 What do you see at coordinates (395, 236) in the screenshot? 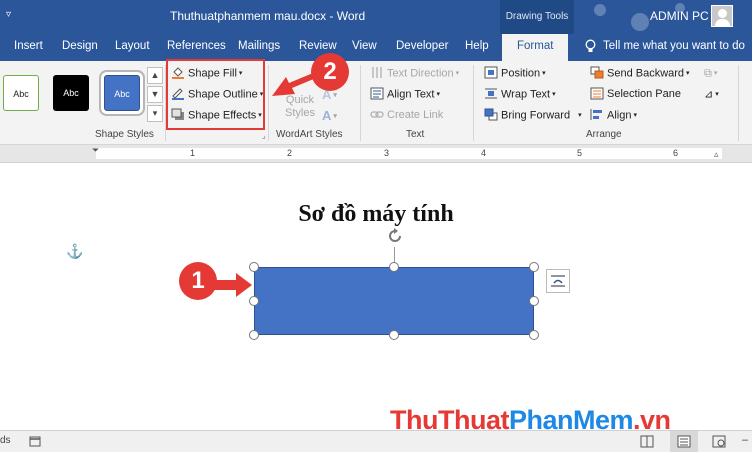
I see `rotate-handle-icon` at bounding box center [395, 236].